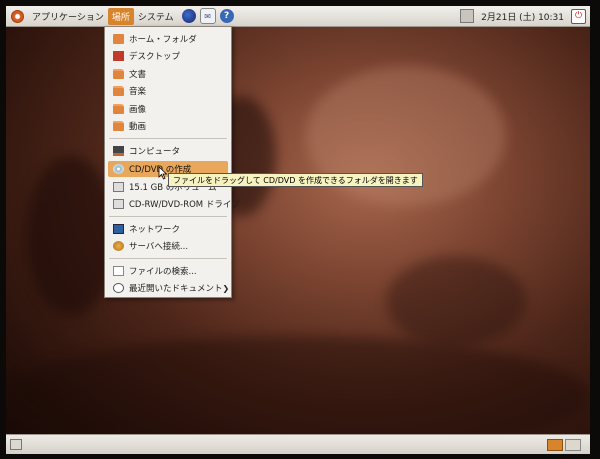  I want to click on menu-item-computer: コンピュータ, so click(168, 151).